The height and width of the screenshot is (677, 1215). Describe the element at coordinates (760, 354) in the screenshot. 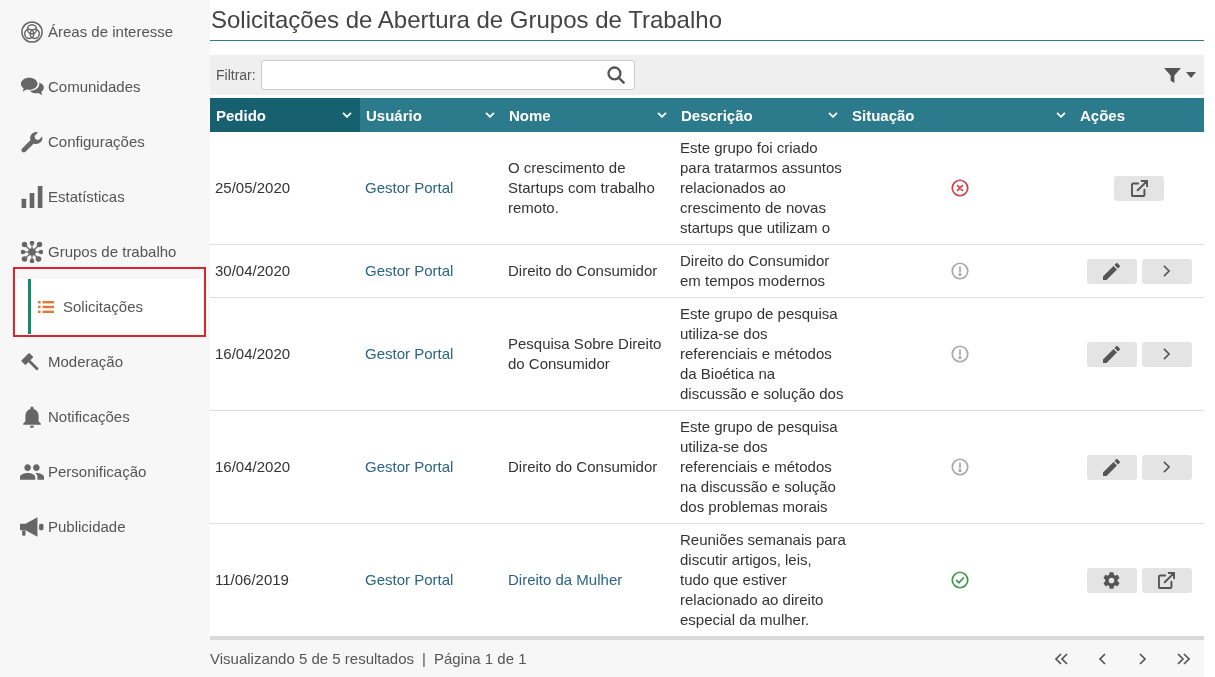

I see `table-cell: Este grupo de pesquisa utiliza-se dos referenciais e métodos da Bioética na discussão e solução dos` at that location.